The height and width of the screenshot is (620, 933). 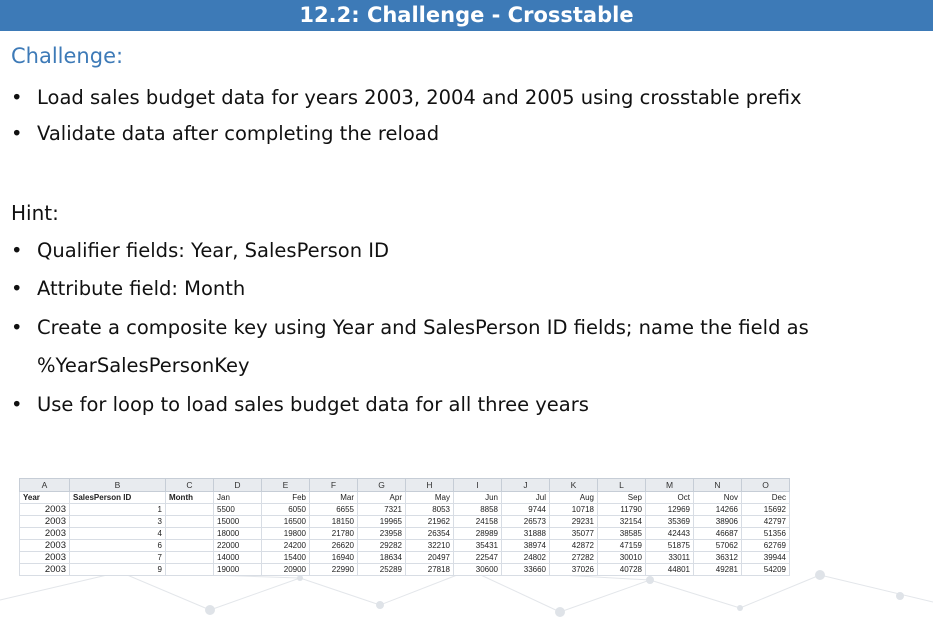 I want to click on column-letter: F, so click(x=333, y=485).